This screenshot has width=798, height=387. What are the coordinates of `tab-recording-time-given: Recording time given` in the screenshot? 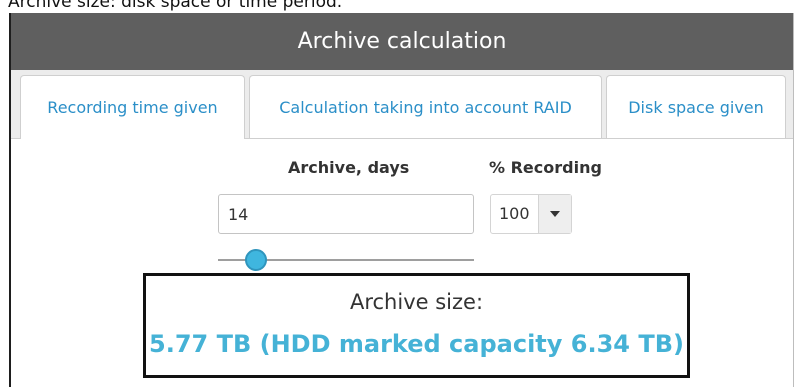 It's located at (132, 107).